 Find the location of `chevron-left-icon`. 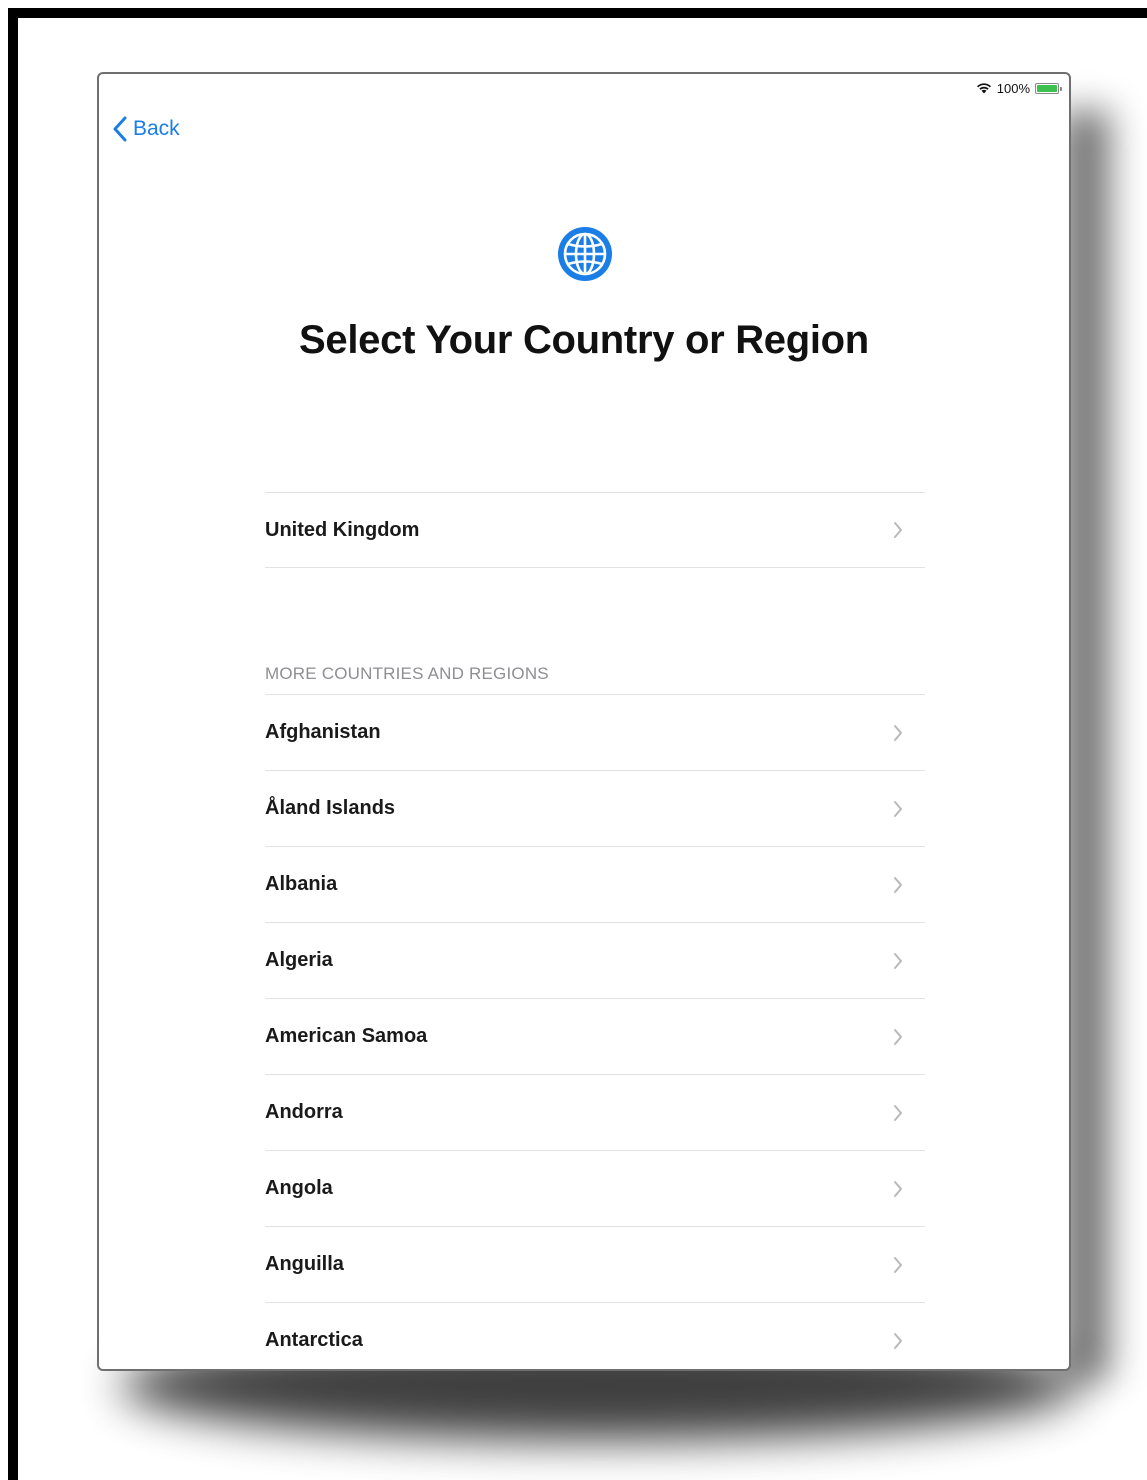

chevron-left-icon is located at coordinates (120, 129).